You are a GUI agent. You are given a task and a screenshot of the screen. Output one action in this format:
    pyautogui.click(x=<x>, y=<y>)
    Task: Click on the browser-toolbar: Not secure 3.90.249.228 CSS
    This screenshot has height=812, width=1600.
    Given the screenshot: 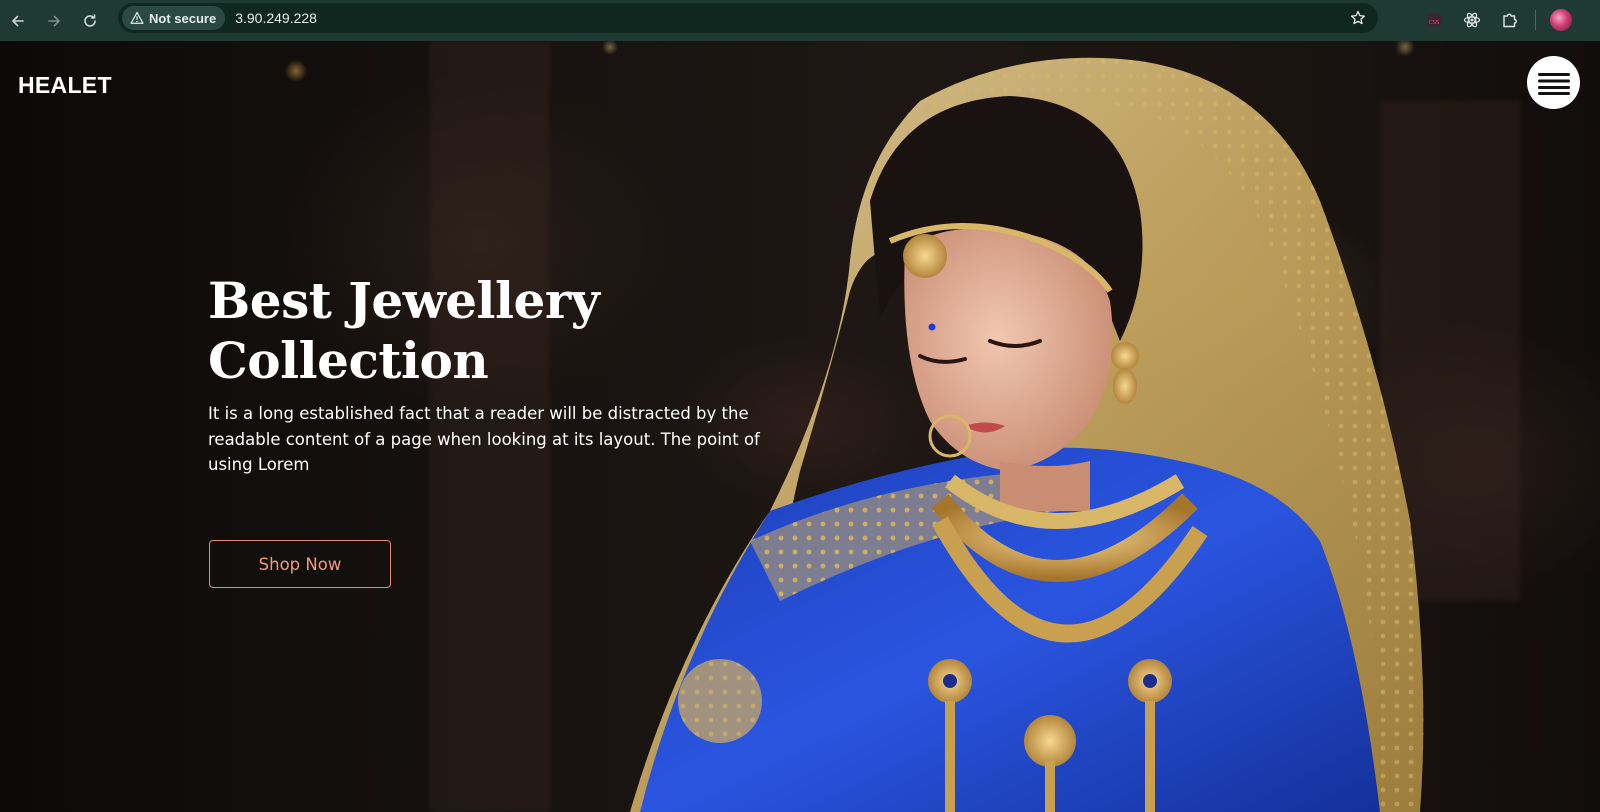 What is the action you would take?
    pyautogui.click(x=800, y=20)
    